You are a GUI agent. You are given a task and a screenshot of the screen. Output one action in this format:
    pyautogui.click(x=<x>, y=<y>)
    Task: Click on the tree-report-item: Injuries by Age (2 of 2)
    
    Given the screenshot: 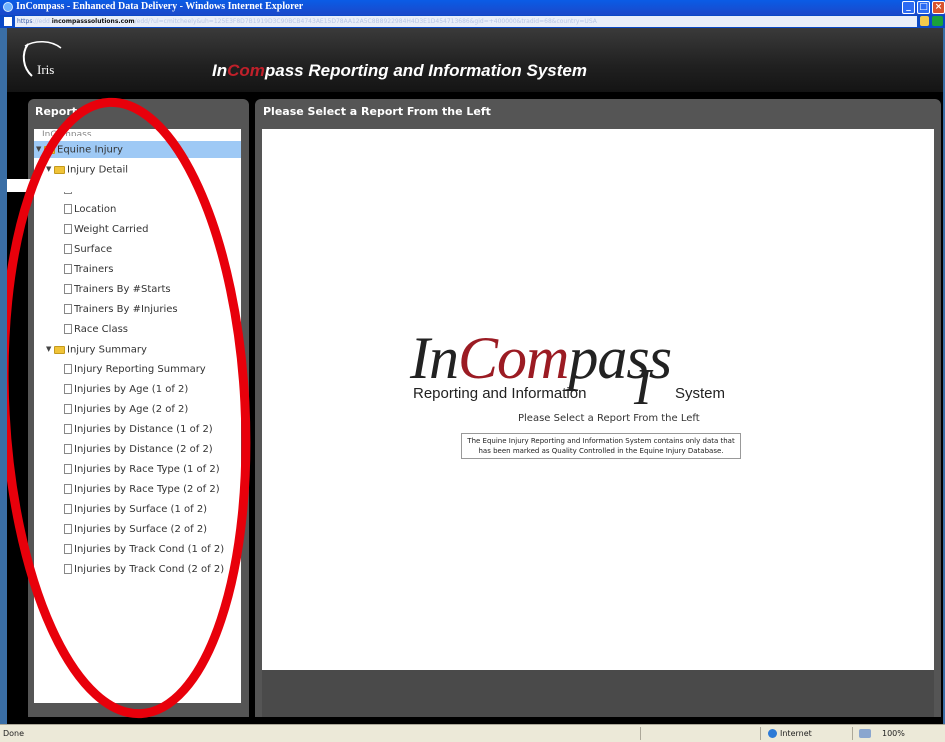 What is the action you would take?
    pyautogui.click(x=126, y=409)
    